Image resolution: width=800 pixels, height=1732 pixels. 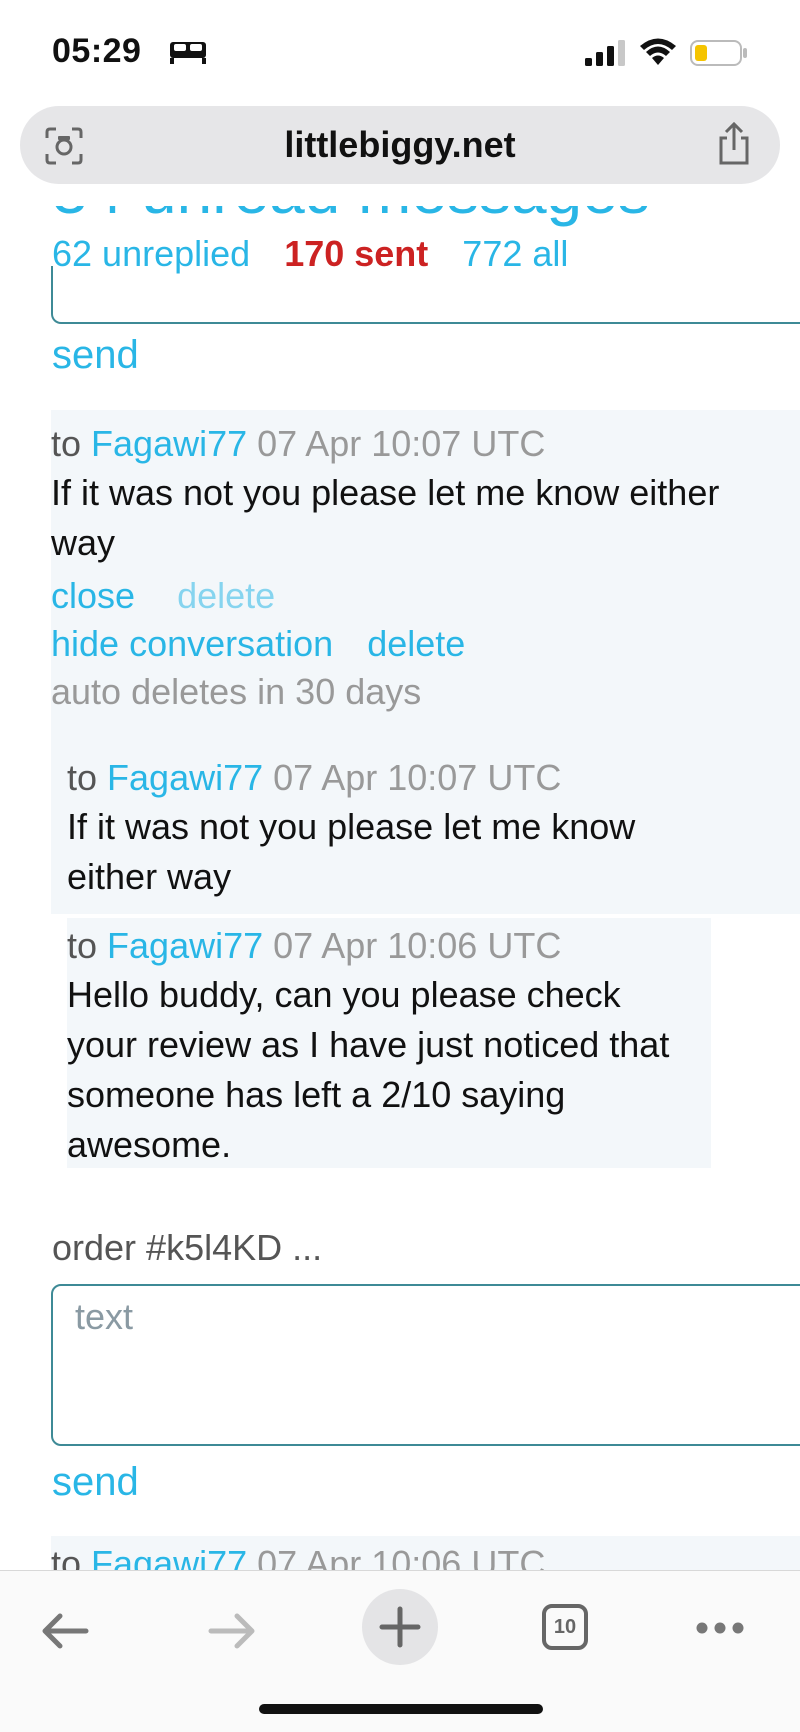 I want to click on address-bar: littlebiggy.net, so click(x=400, y=145).